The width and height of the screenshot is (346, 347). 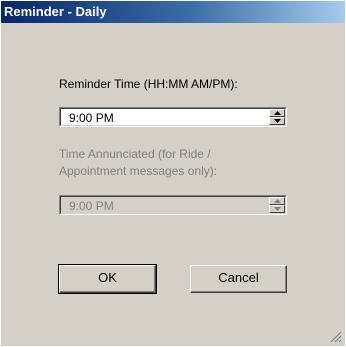 What do you see at coordinates (173, 117) in the screenshot?
I see `reminder-time-spinner: 9:00 PM` at bounding box center [173, 117].